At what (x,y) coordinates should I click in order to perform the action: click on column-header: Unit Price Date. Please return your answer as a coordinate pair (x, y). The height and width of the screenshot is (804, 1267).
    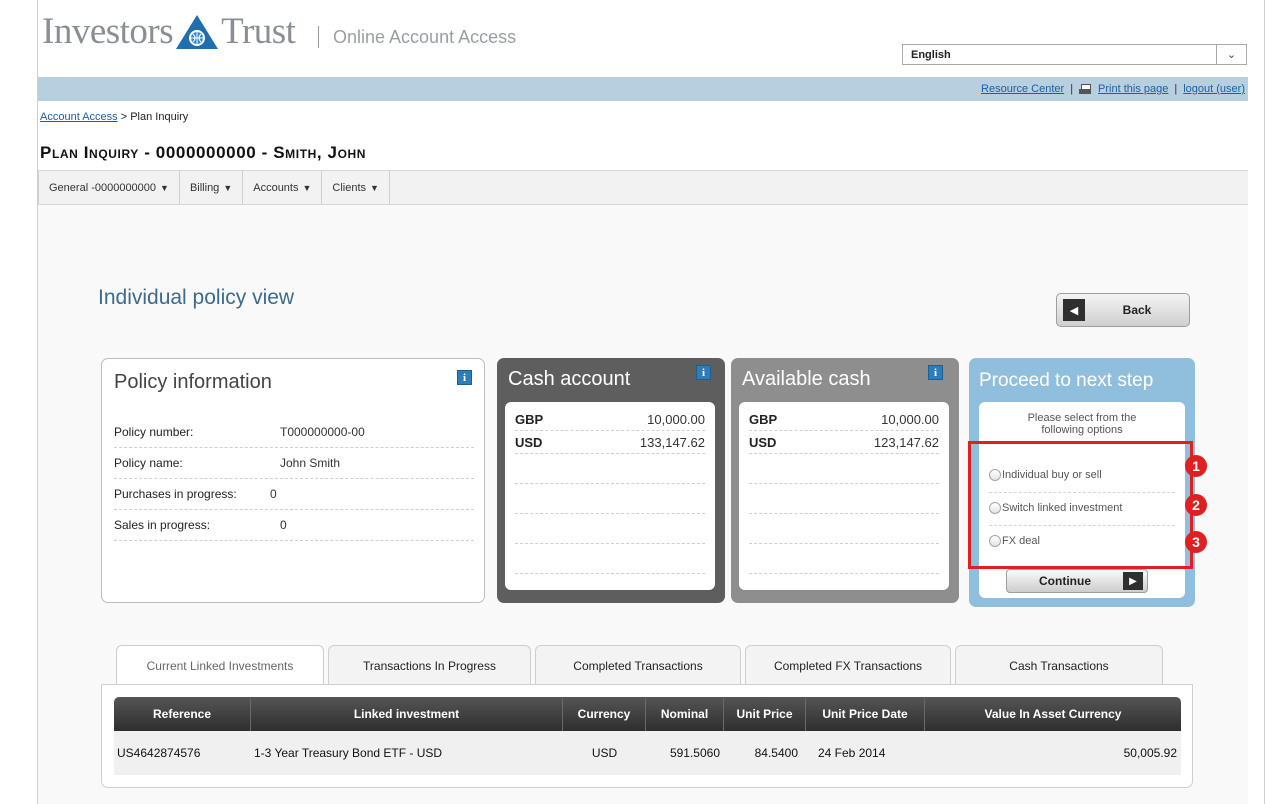
    Looking at the image, I should click on (865, 714).